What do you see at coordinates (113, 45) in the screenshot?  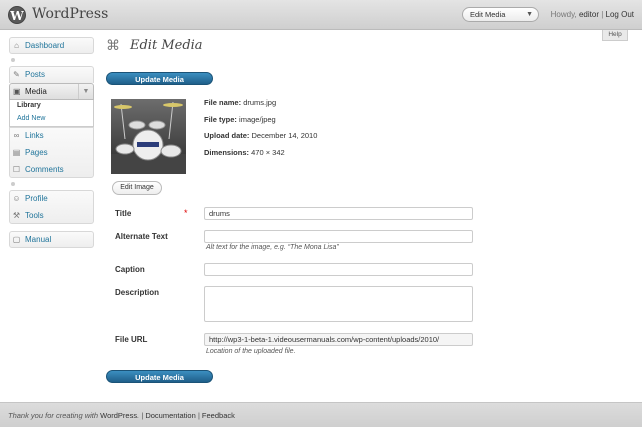 I see `media-page-icon: ⌘` at bounding box center [113, 45].